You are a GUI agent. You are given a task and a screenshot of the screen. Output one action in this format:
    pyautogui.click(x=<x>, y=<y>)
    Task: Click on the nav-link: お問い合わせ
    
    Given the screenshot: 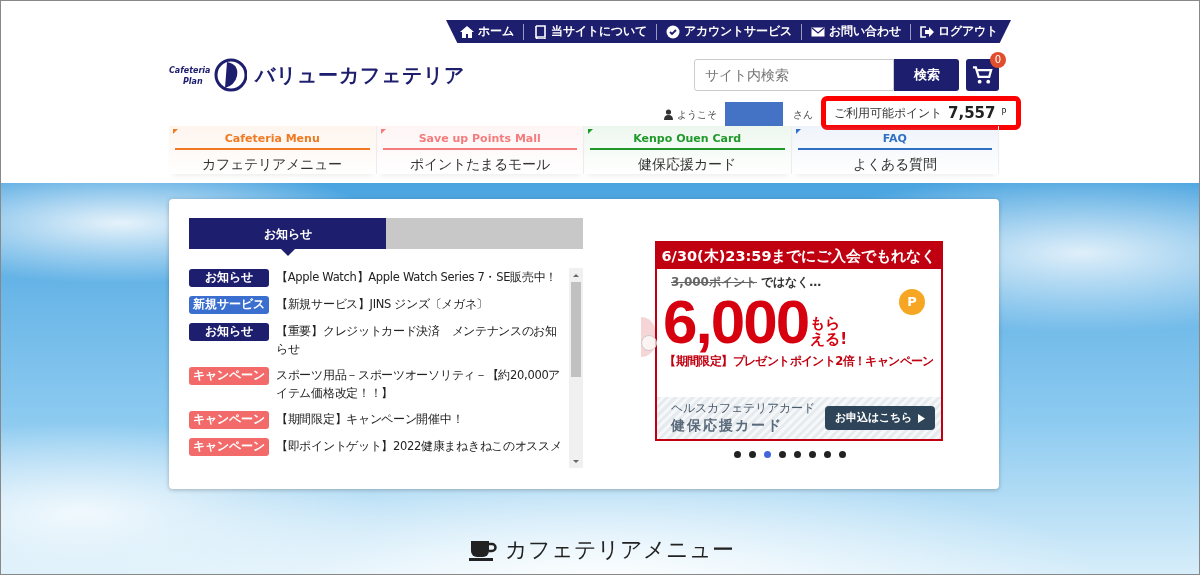 What is the action you would take?
    pyautogui.click(x=855, y=31)
    